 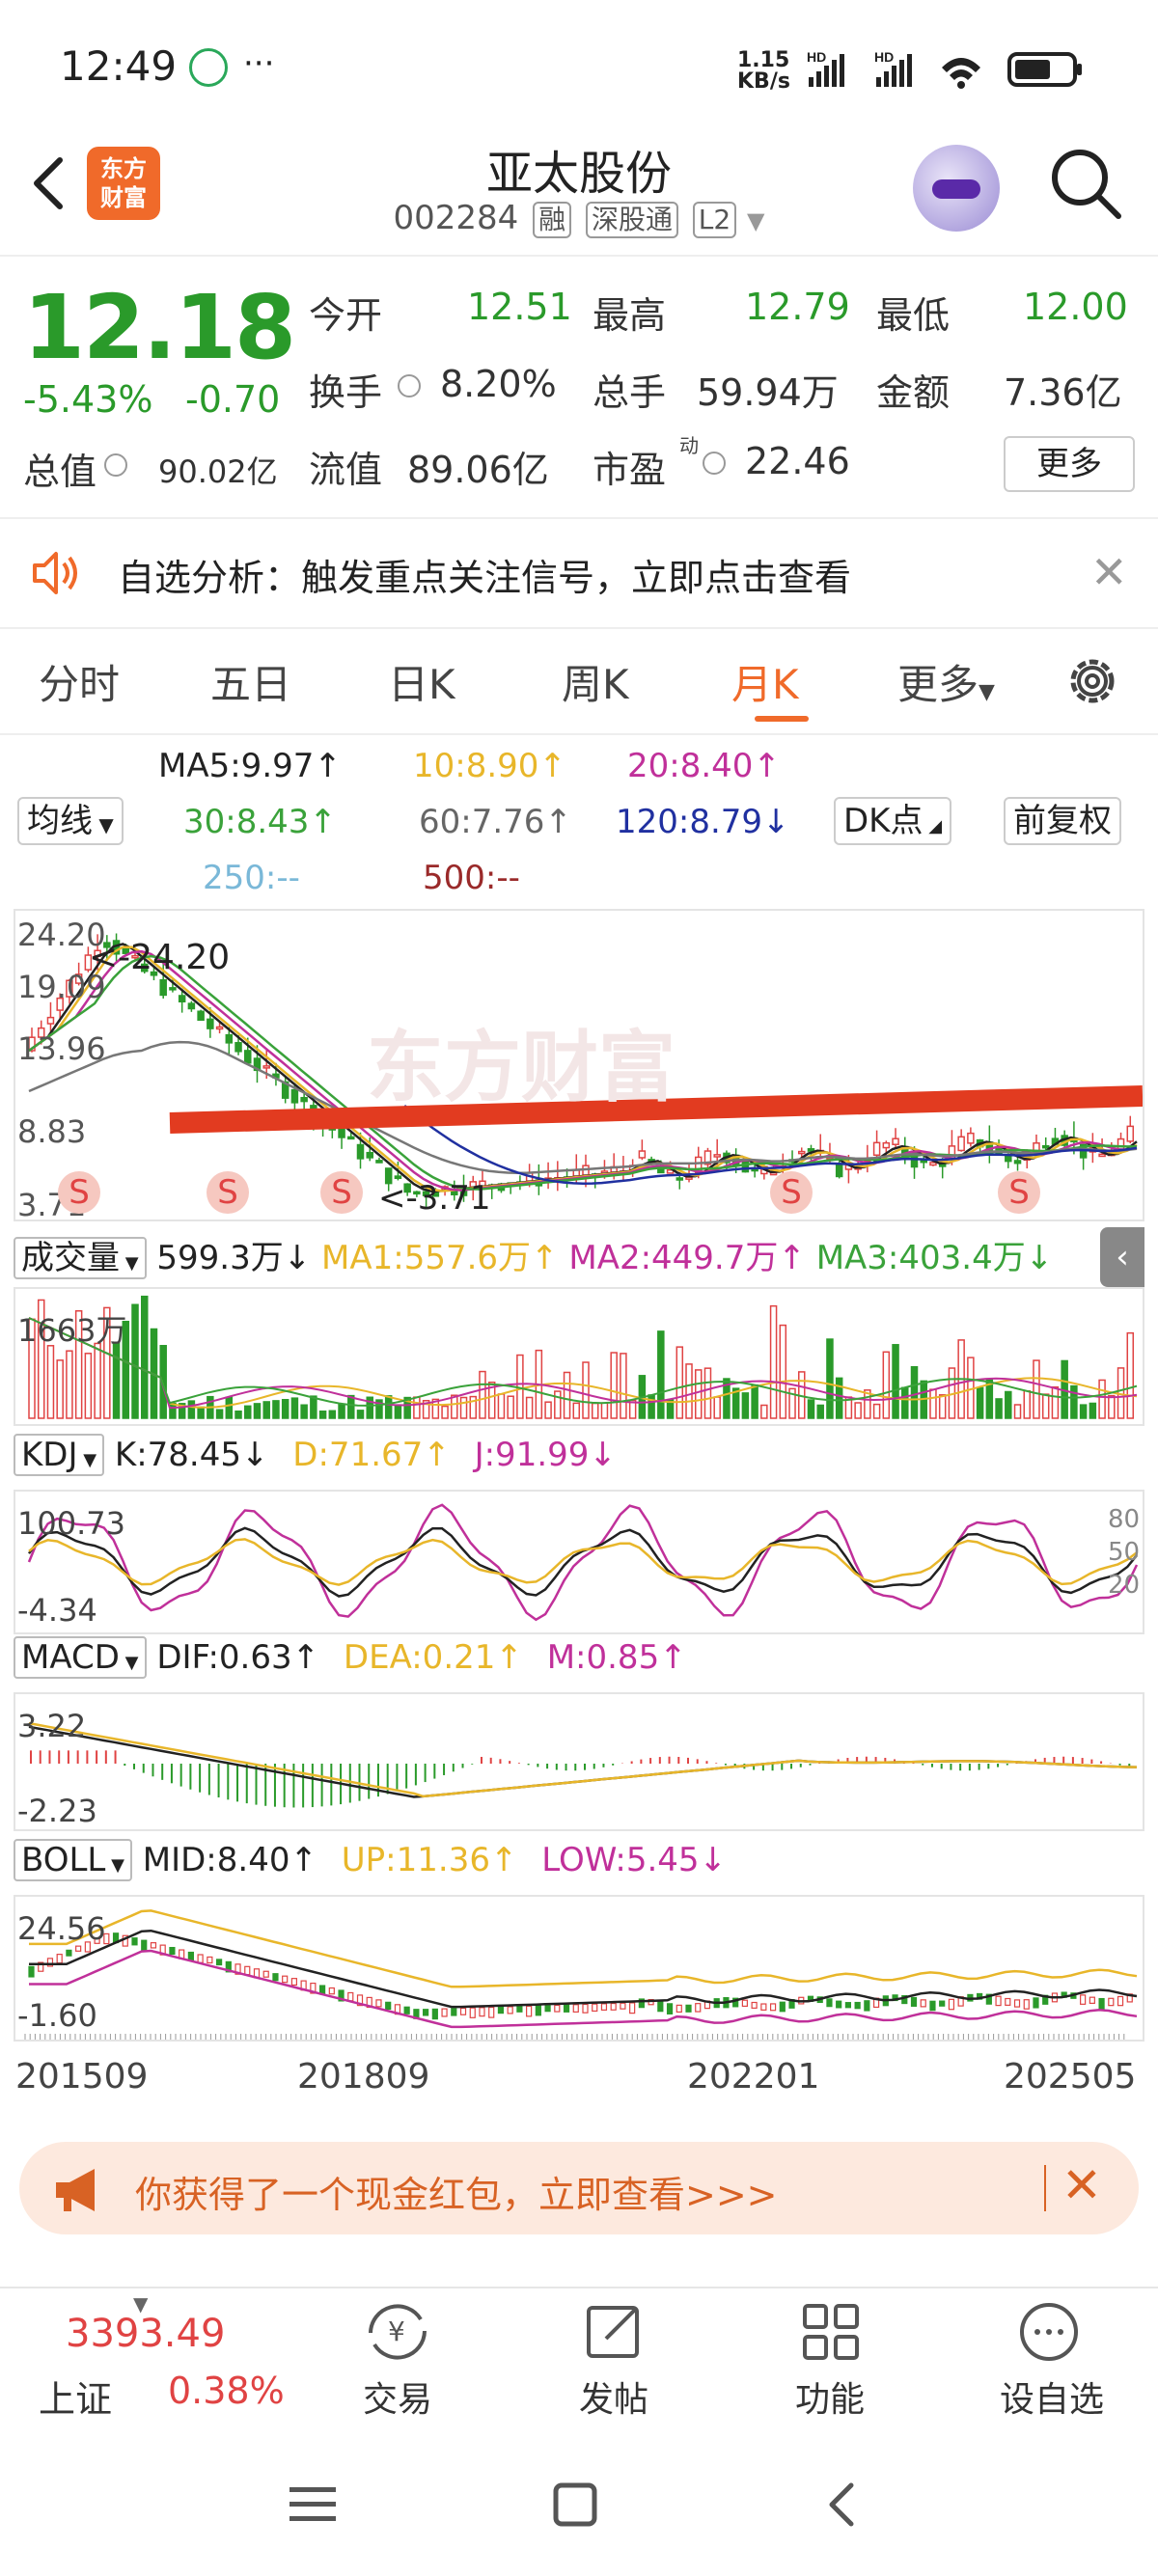 I want to click on add-watchlist-icon, so click(x=1049, y=2332).